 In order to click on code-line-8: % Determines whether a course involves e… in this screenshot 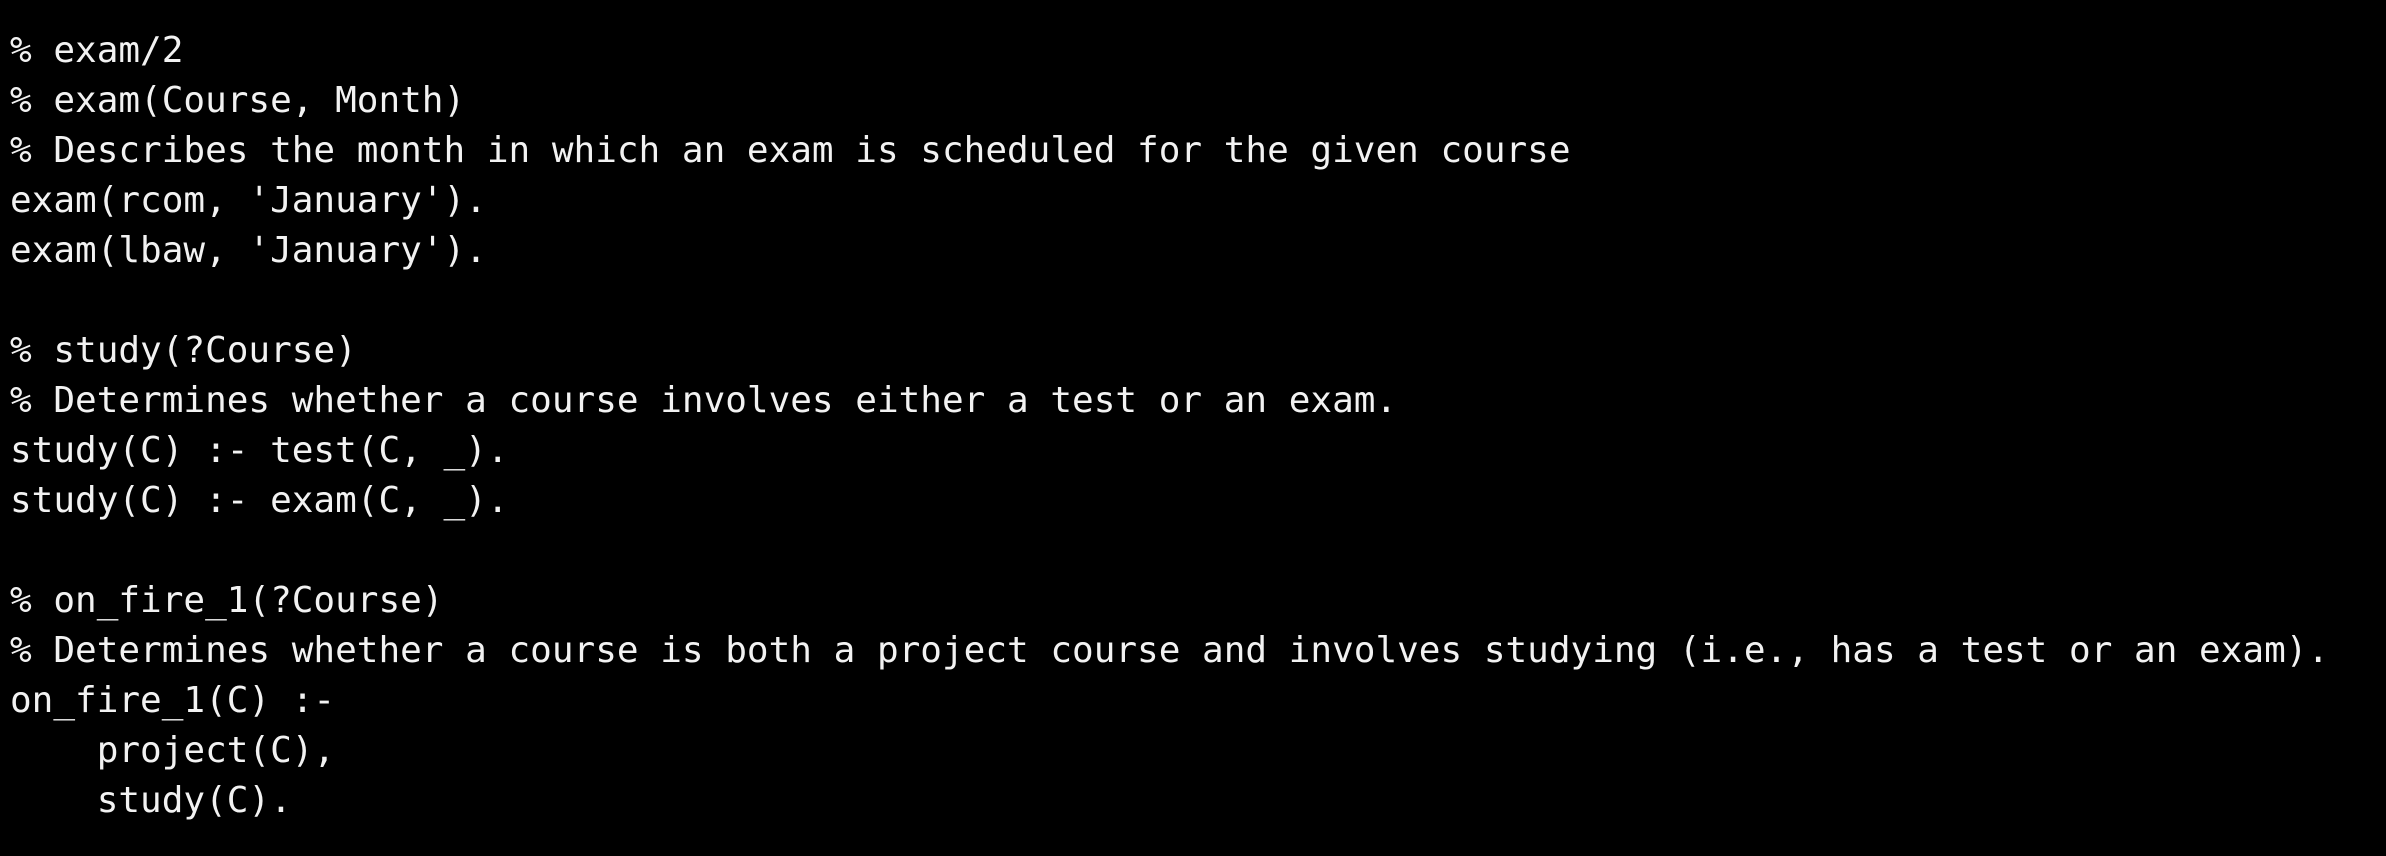, I will do `click(704, 400)`.